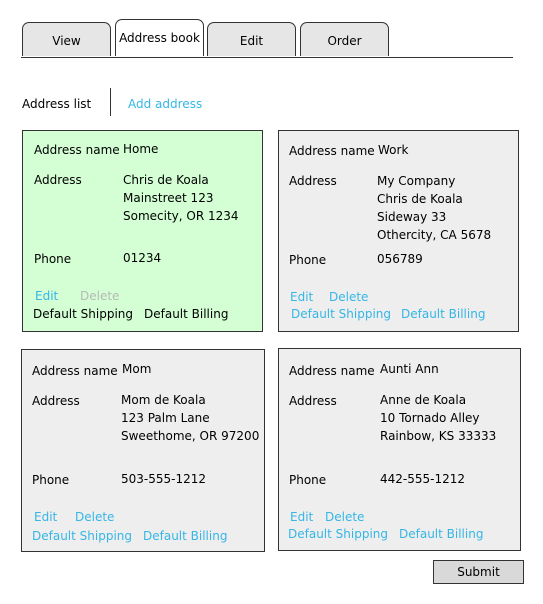 This screenshot has height=604, width=543. Describe the element at coordinates (251, 39) in the screenshot. I see `tab-edit: Edit` at that location.